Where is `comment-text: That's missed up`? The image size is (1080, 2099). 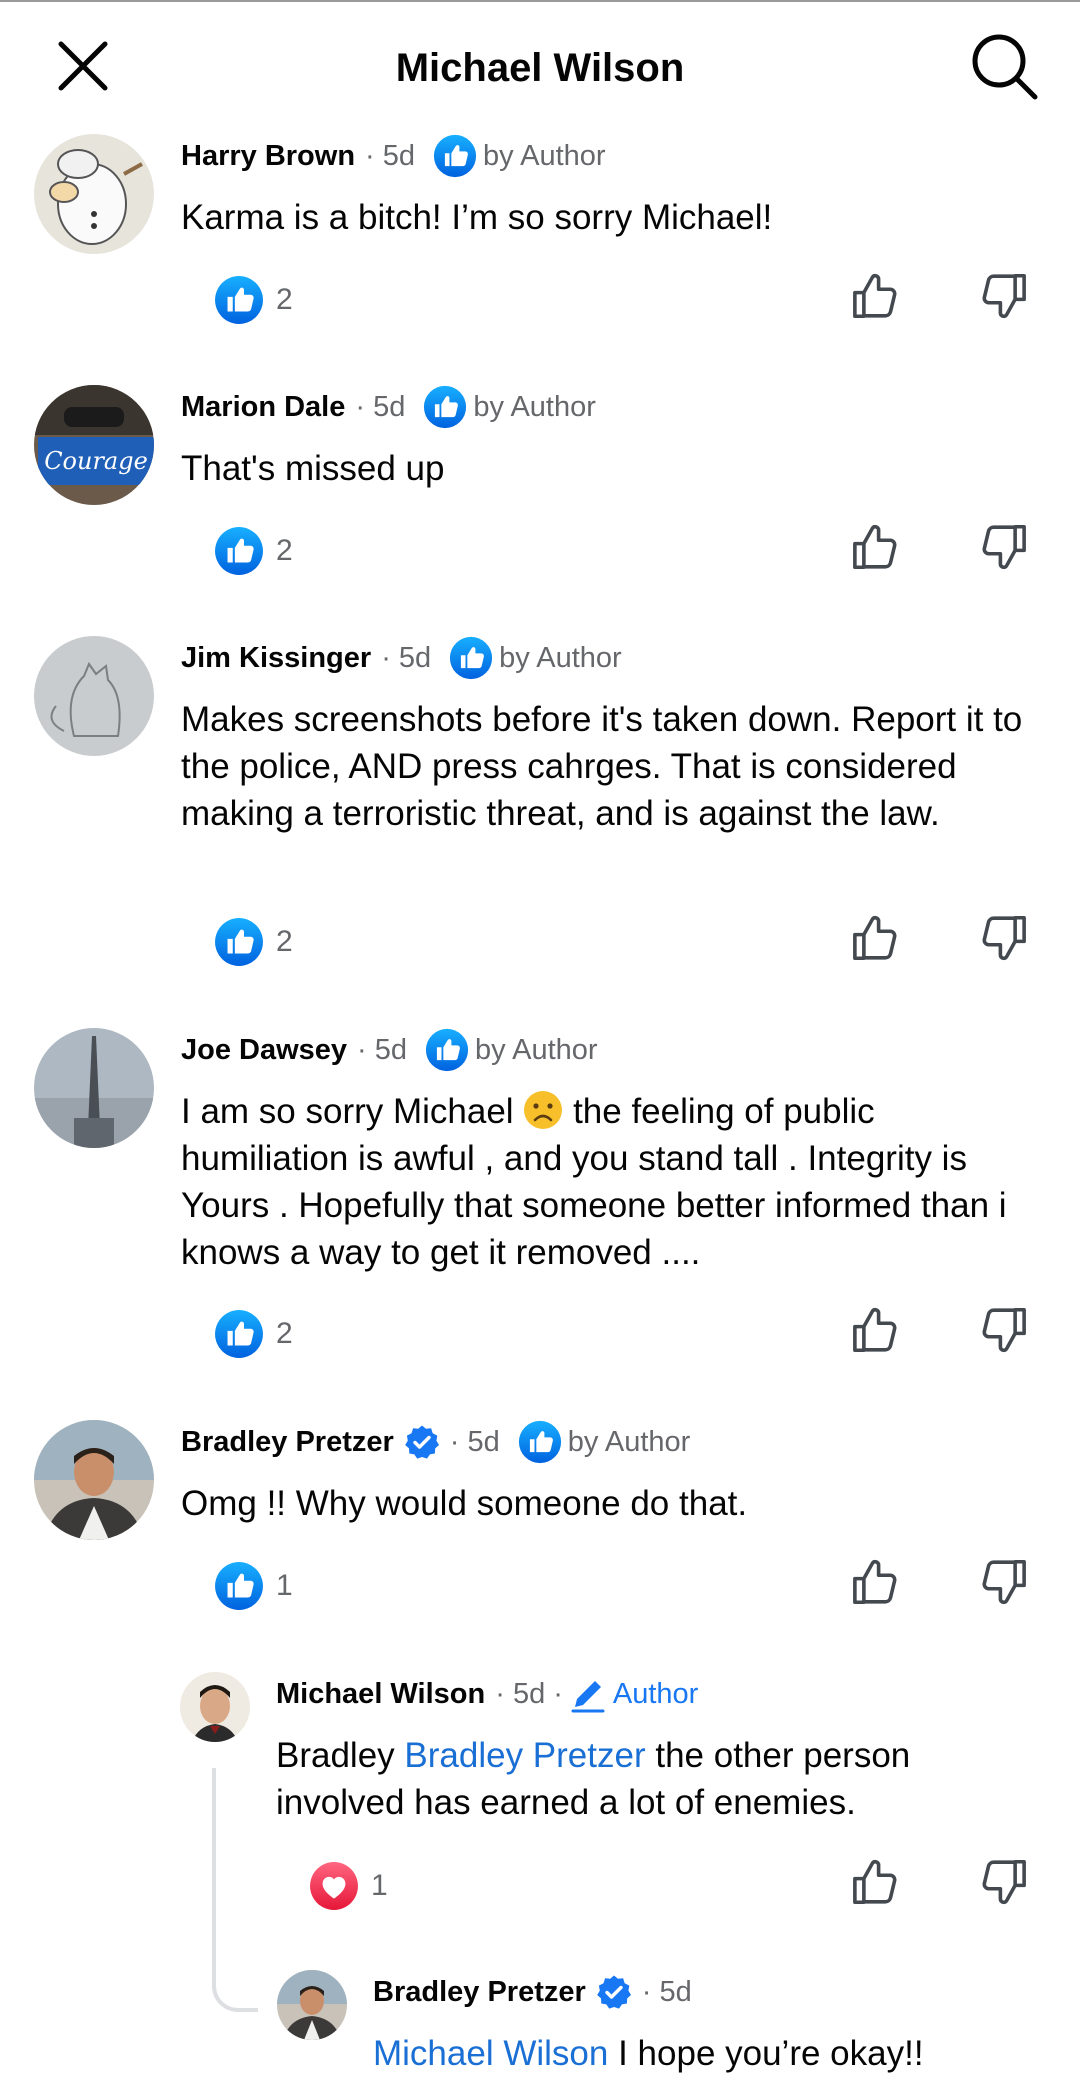
comment-text: That's missed up is located at coordinates (313, 468).